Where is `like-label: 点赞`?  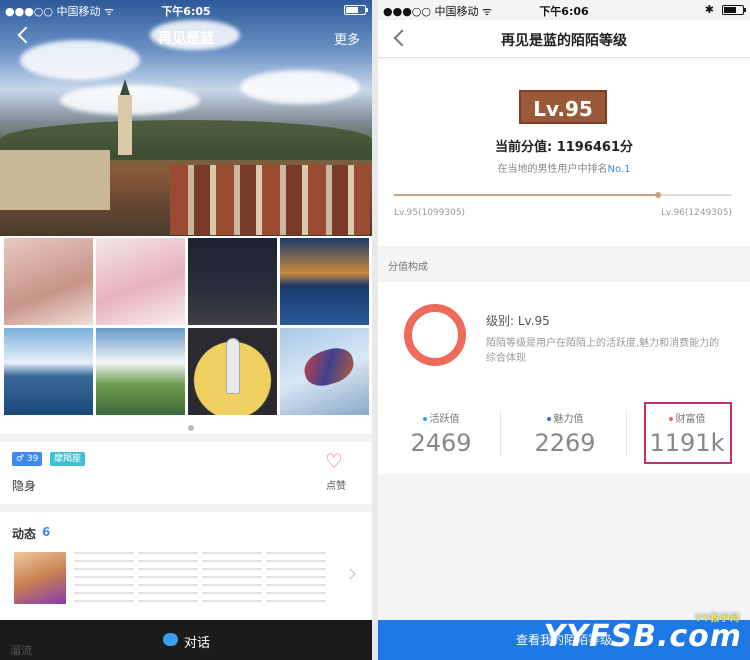
like-label: 点赞 is located at coordinates (336, 484).